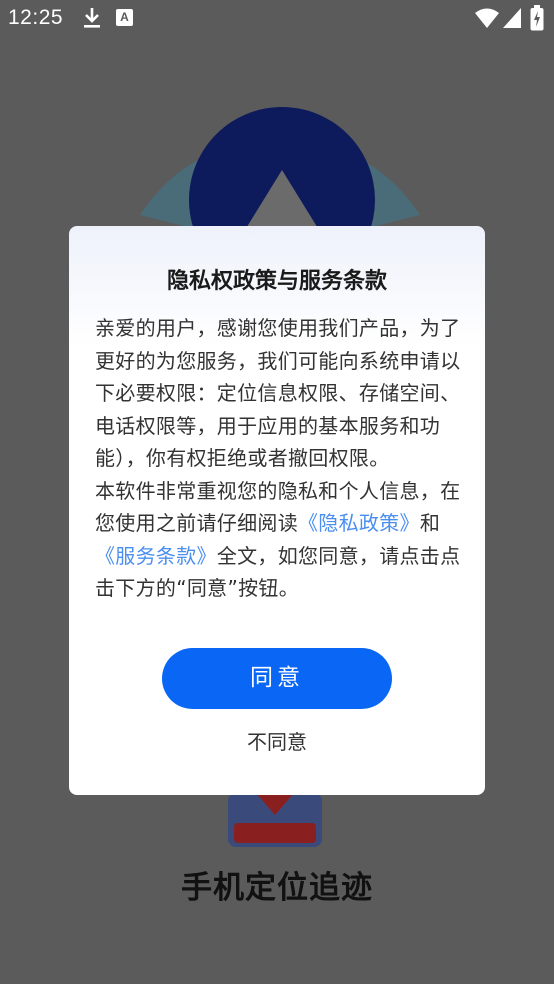 This screenshot has height=984, width=554. What do you see at coordinates (280, 168) in the screenshot?
I see `splash-logo-icon` at bounding box center [280, 168].